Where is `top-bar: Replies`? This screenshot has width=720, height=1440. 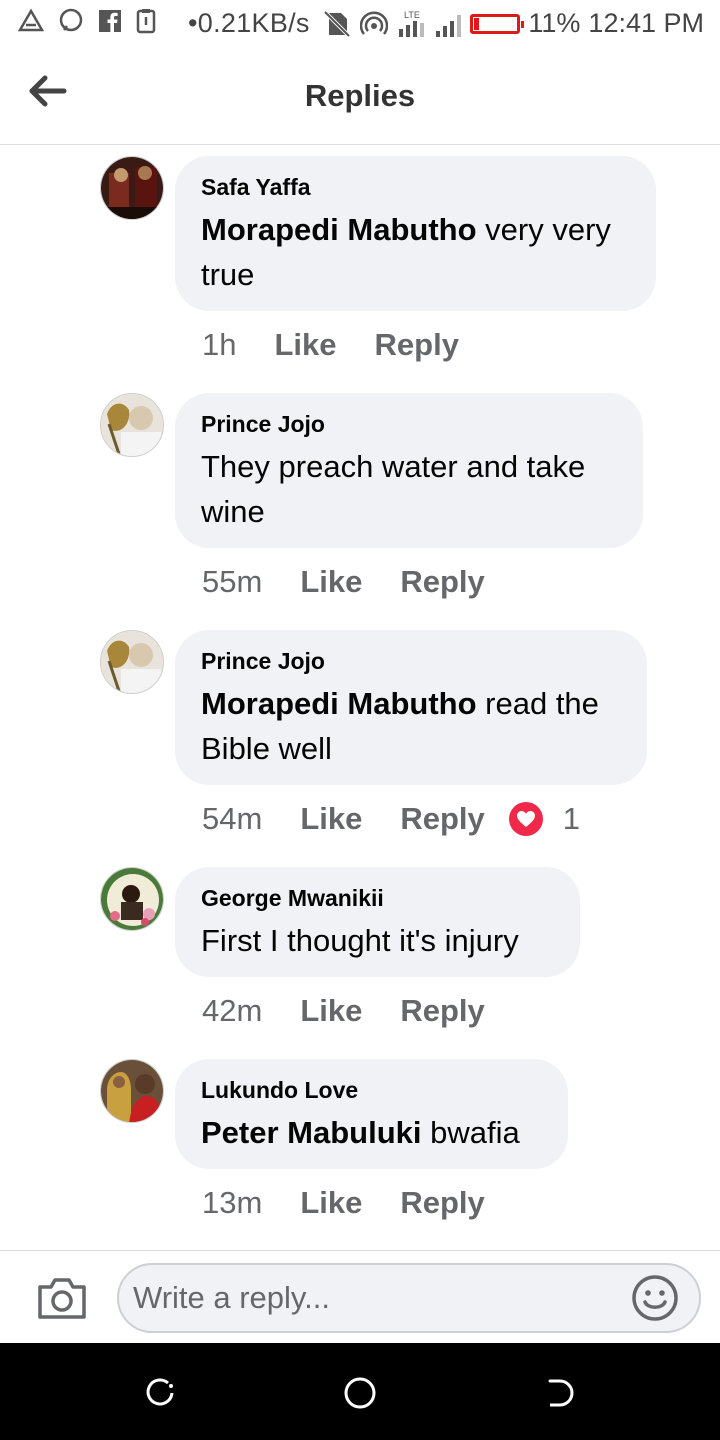
top-bar: Replies is located at coordinates (360, 97).